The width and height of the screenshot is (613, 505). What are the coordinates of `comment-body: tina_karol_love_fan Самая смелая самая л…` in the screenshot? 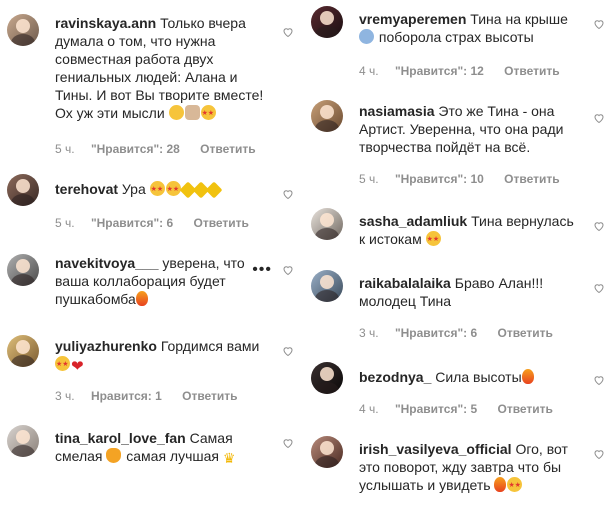 It's located at (162, 447).